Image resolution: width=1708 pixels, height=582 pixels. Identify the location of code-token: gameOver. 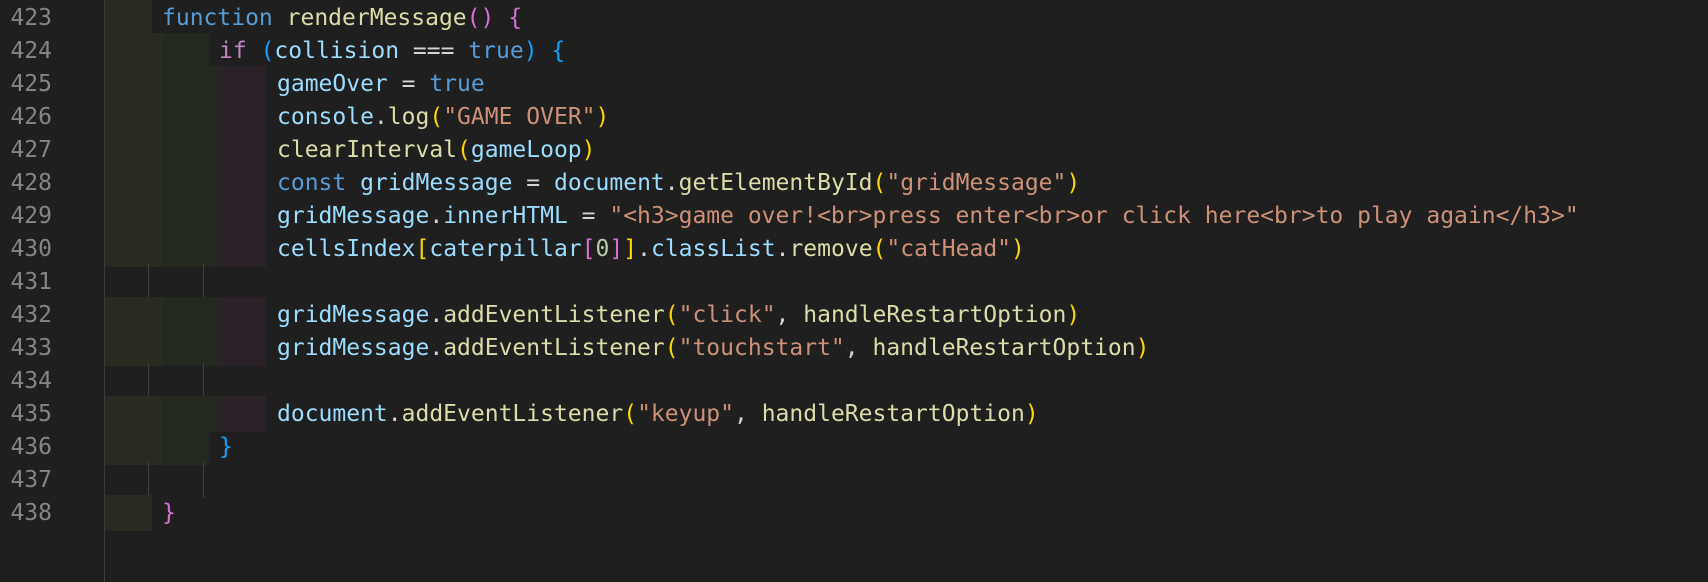
(332, 84).